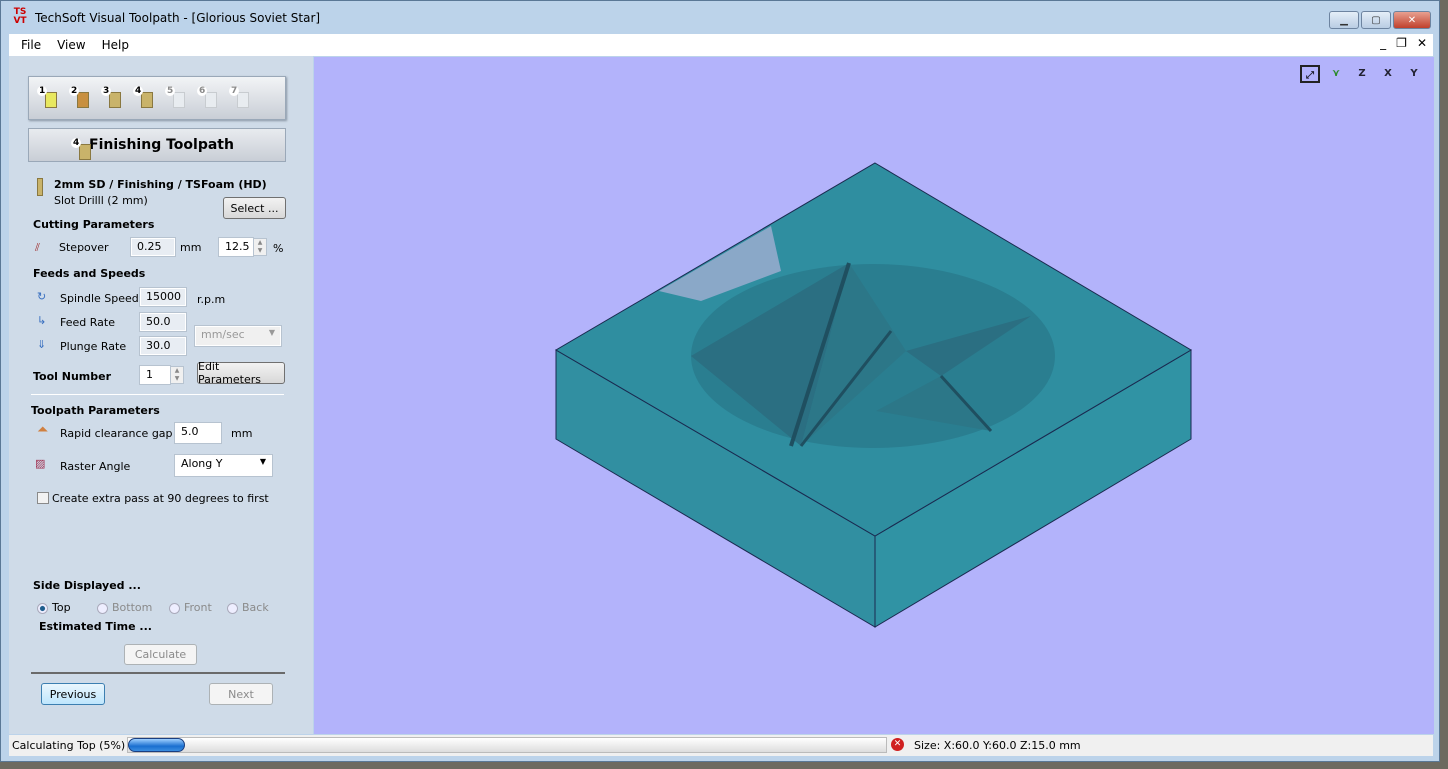 This screenshot has width=1448, height=769. I want to click on spindle-label: Spindle Speed, so click(99, 298).